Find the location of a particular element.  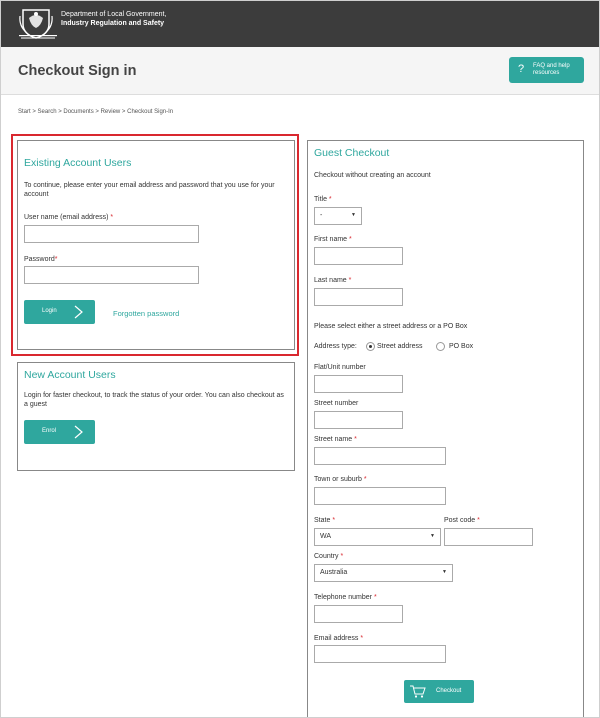

breadcrumb-current: Checkout Sign-In is located at coordinates (150, 112).